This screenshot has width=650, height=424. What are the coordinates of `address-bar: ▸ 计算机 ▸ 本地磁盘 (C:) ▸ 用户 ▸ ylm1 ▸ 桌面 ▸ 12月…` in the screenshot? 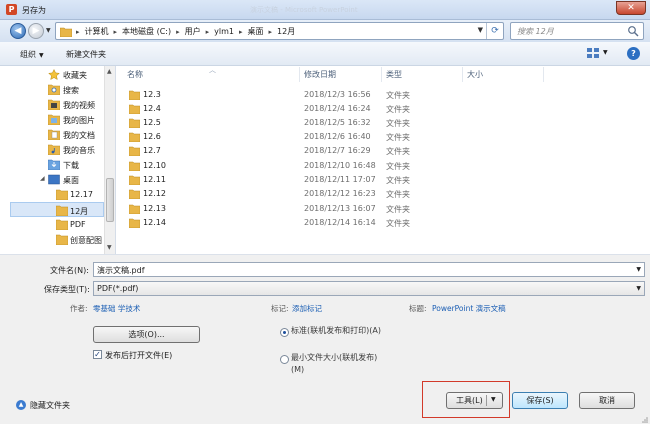 It's located at (279, 31).